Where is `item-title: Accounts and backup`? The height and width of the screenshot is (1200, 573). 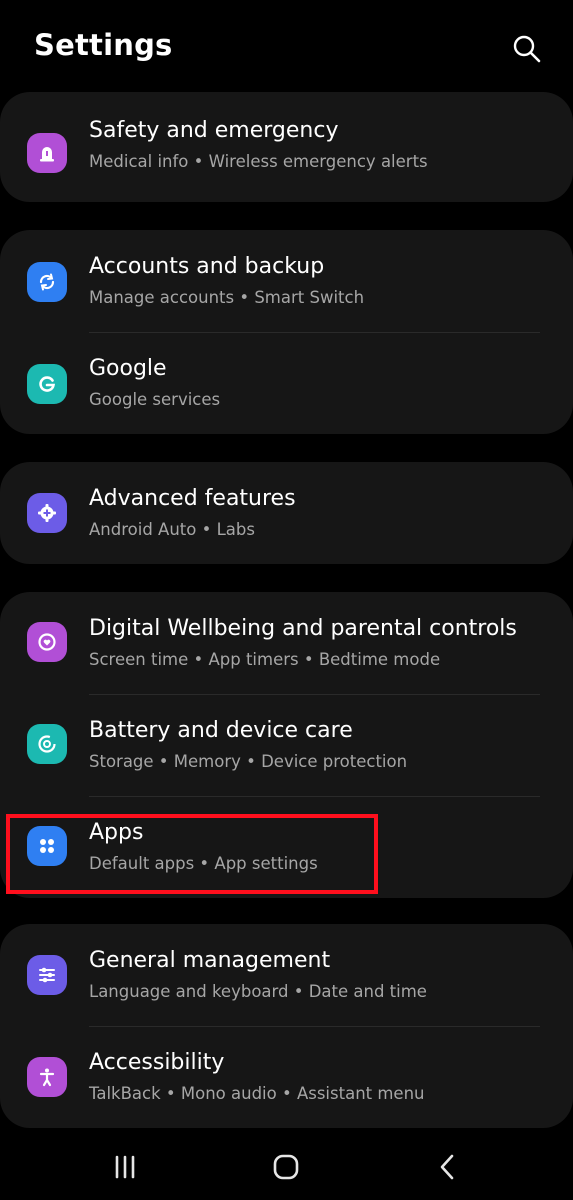
item-title: Accounts and backup is located at coordinates (207, 266).